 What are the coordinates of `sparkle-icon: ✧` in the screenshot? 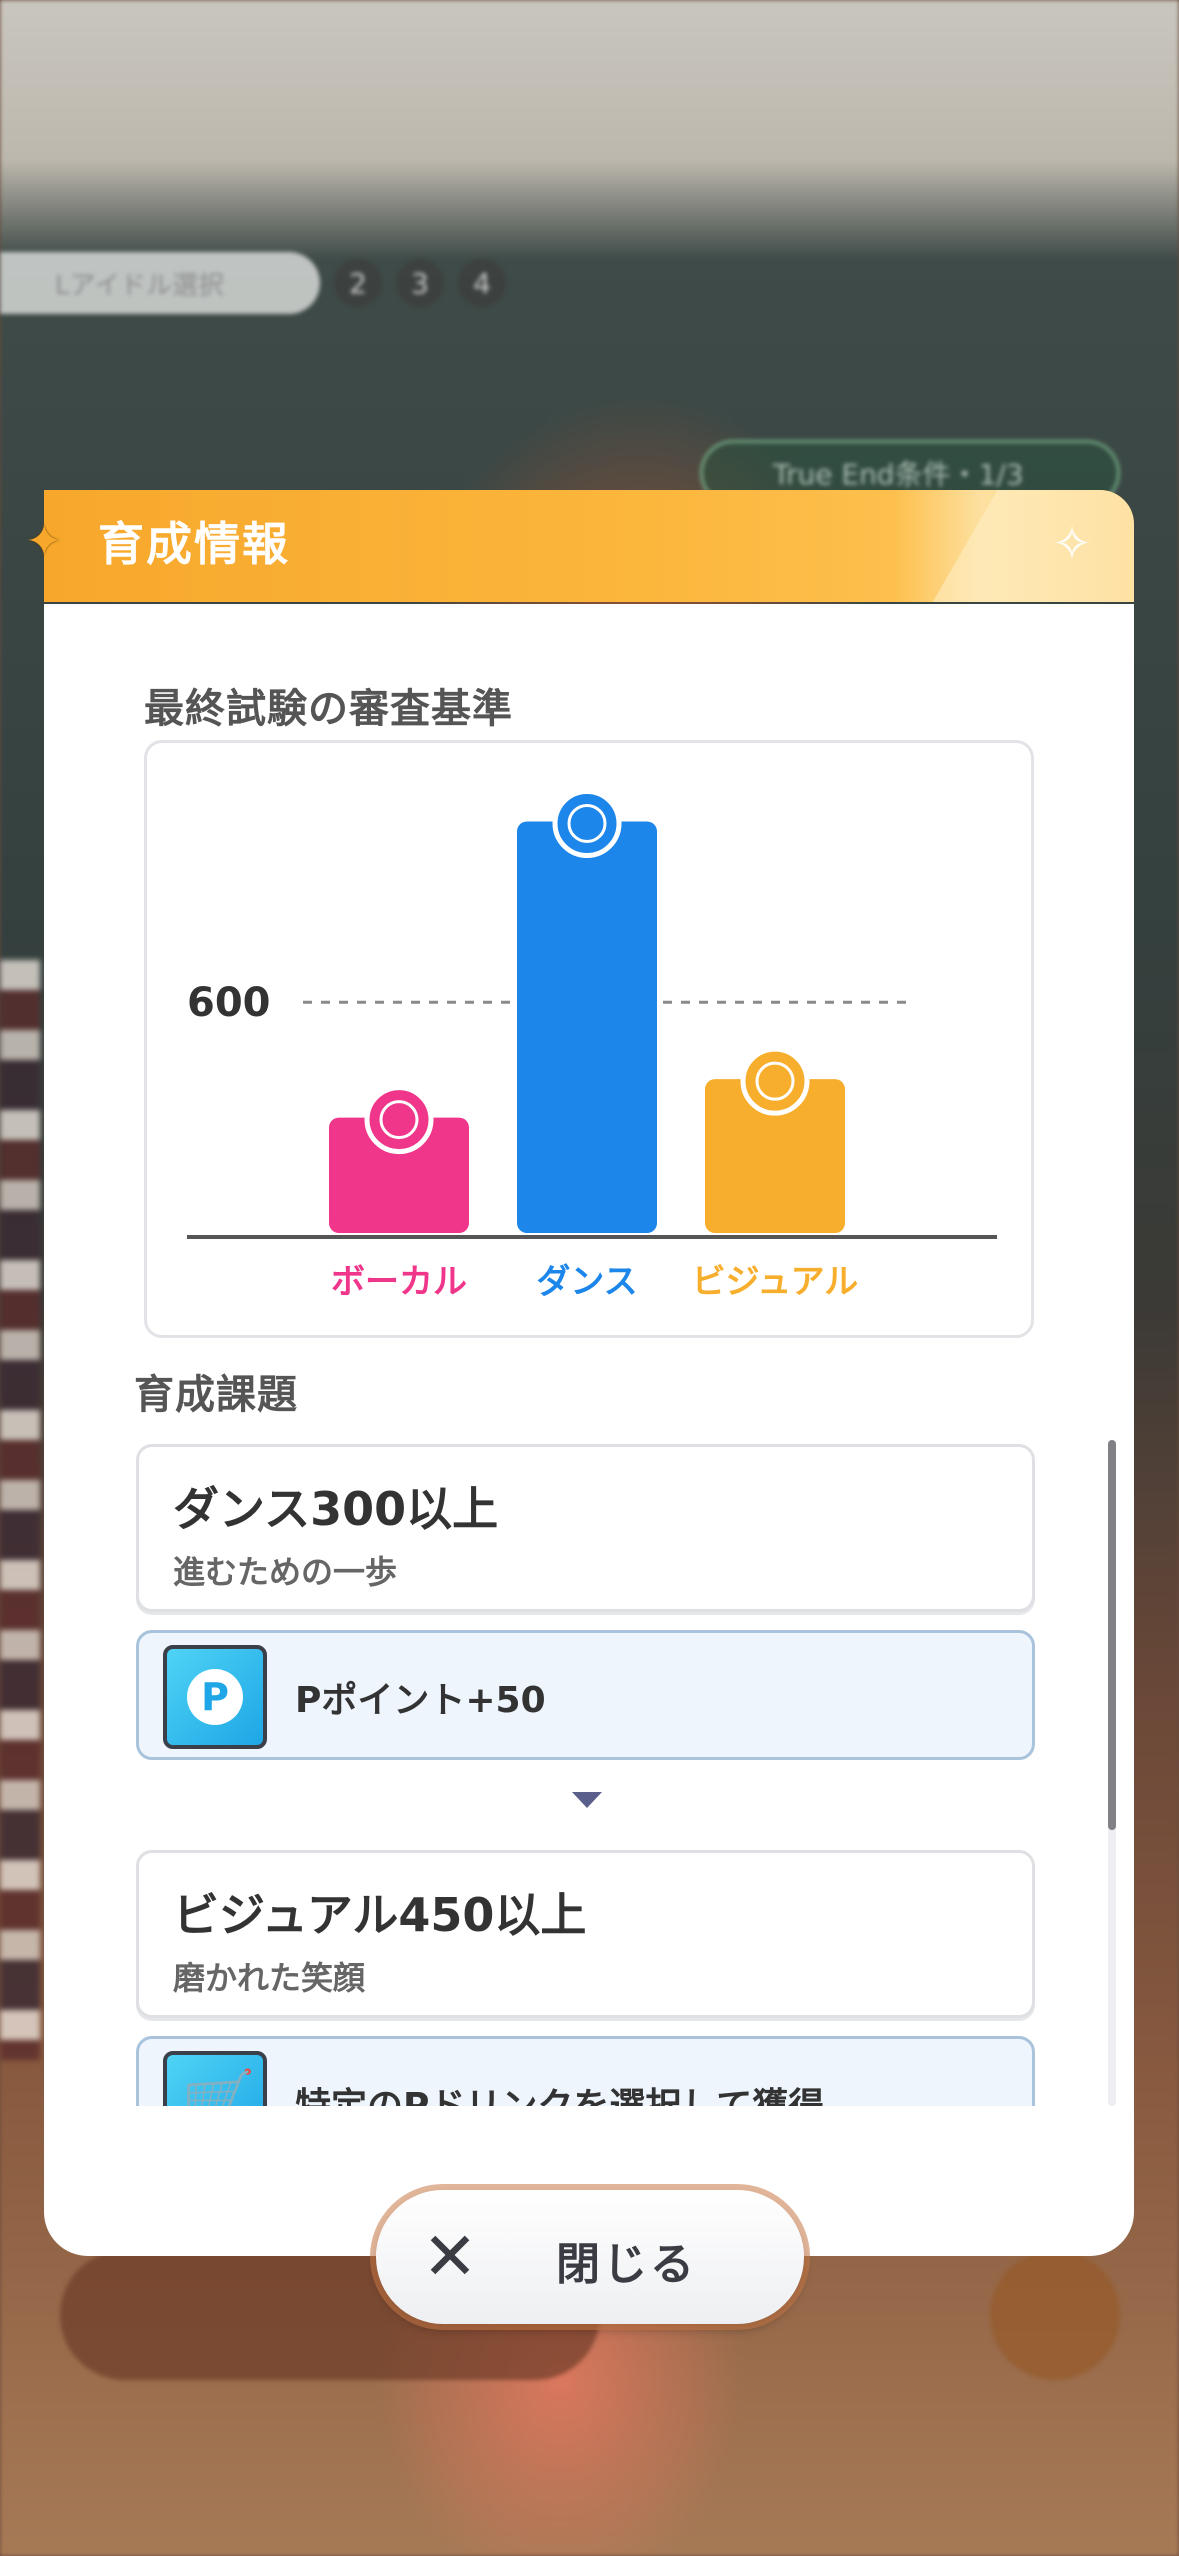 It's located at (1072, 544).